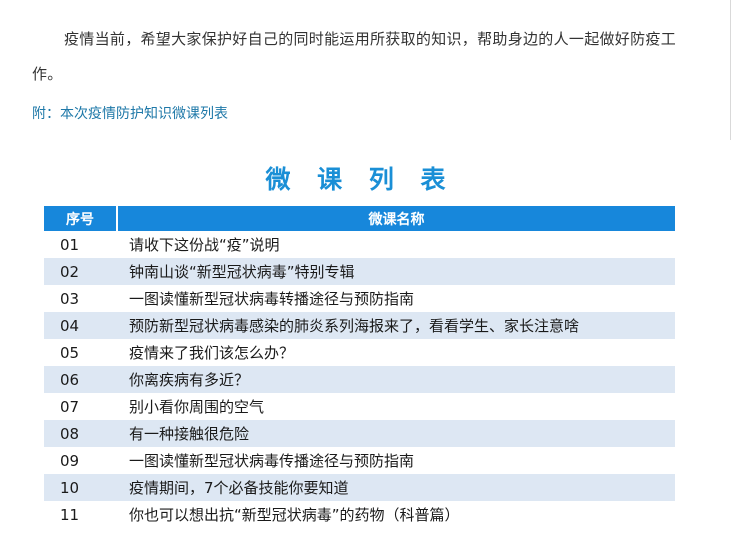 This screenshot has width=735, height=534. What do you see at coordinates (272, 299) in the screenshot?
I see `course-name: 一图读懂新型冠状病毒转播途径与预防指南` at bounding box center [272, 299].